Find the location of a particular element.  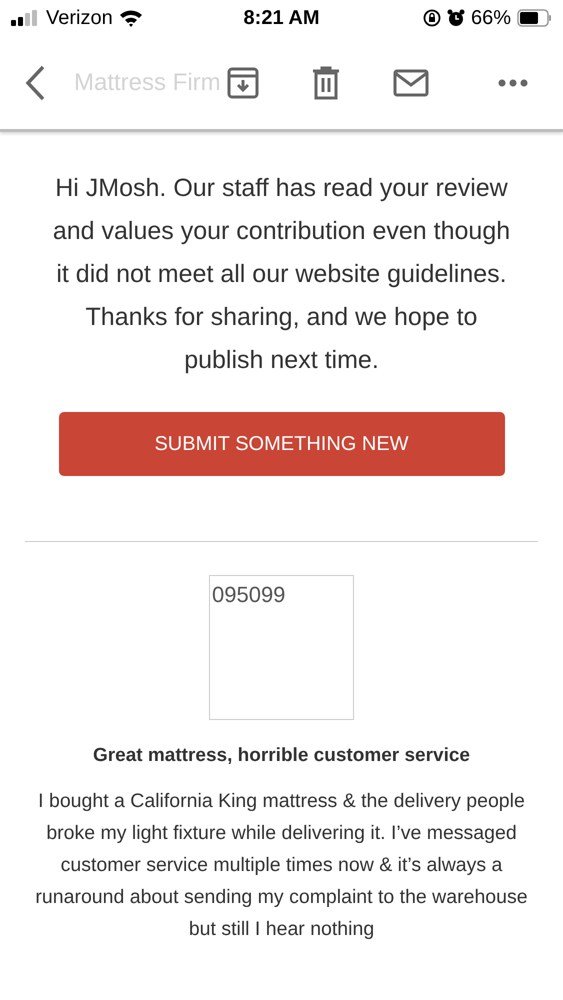

more-icon is located at coordinates (513, 82).